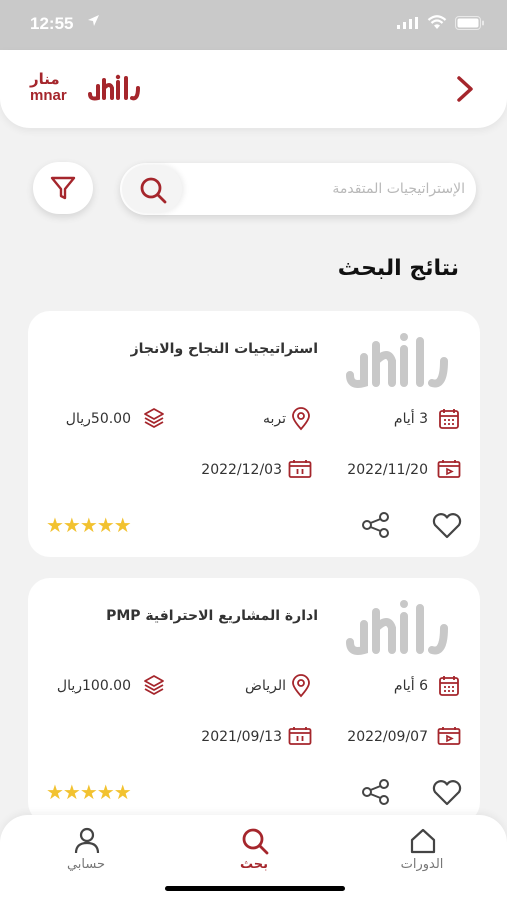  Describe the element at coordinates (114, 87) in the screenshot. I see `mnar-logo-mark` at that location.